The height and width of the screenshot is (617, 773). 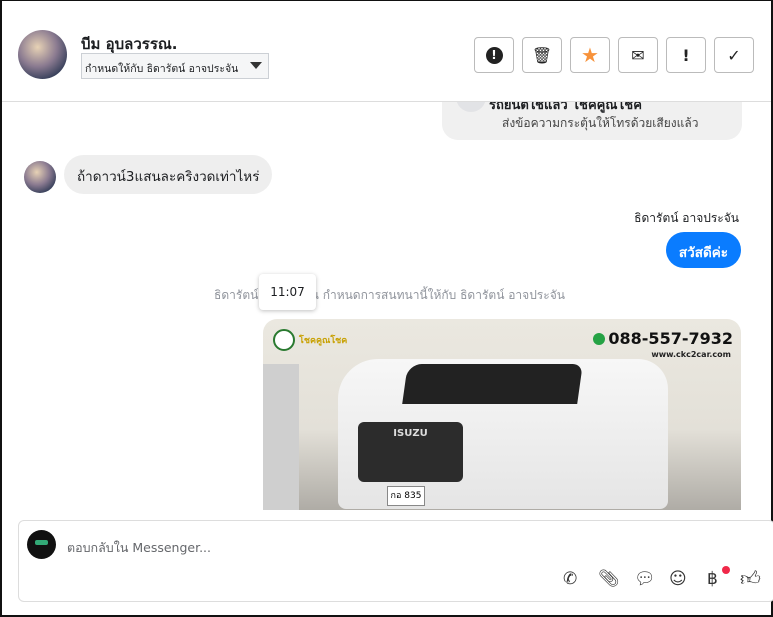 What do you see at coordinates (162, 69) in the screenshot?
I see `assign-label: กำหนดให้กับ ธิดารัตน์ อาจประจัน` at bounding box center [162, 69].